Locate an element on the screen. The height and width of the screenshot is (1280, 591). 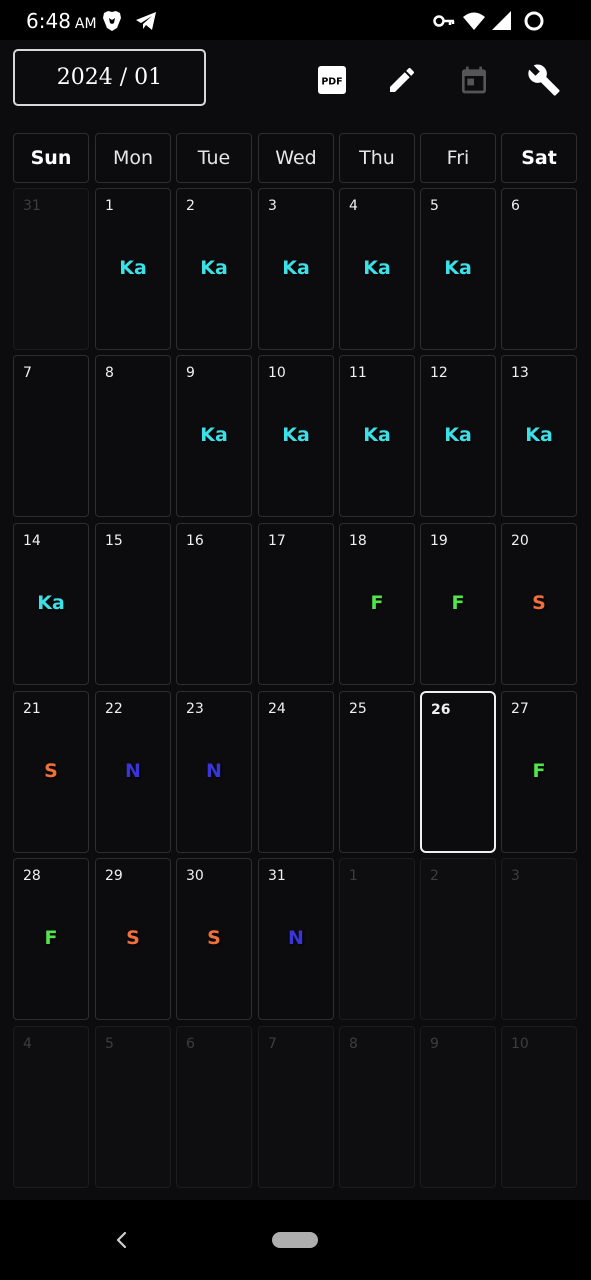
wrench-icon is located at coordinates (544, 80).